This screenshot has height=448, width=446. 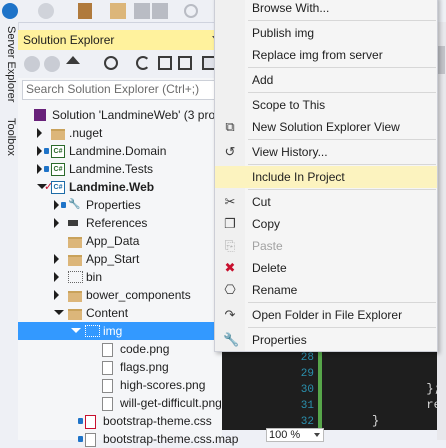 What do you see at coordinates (191, 11) in the screenshot?
I see `undo-icon` at bounding box center [191, 11].